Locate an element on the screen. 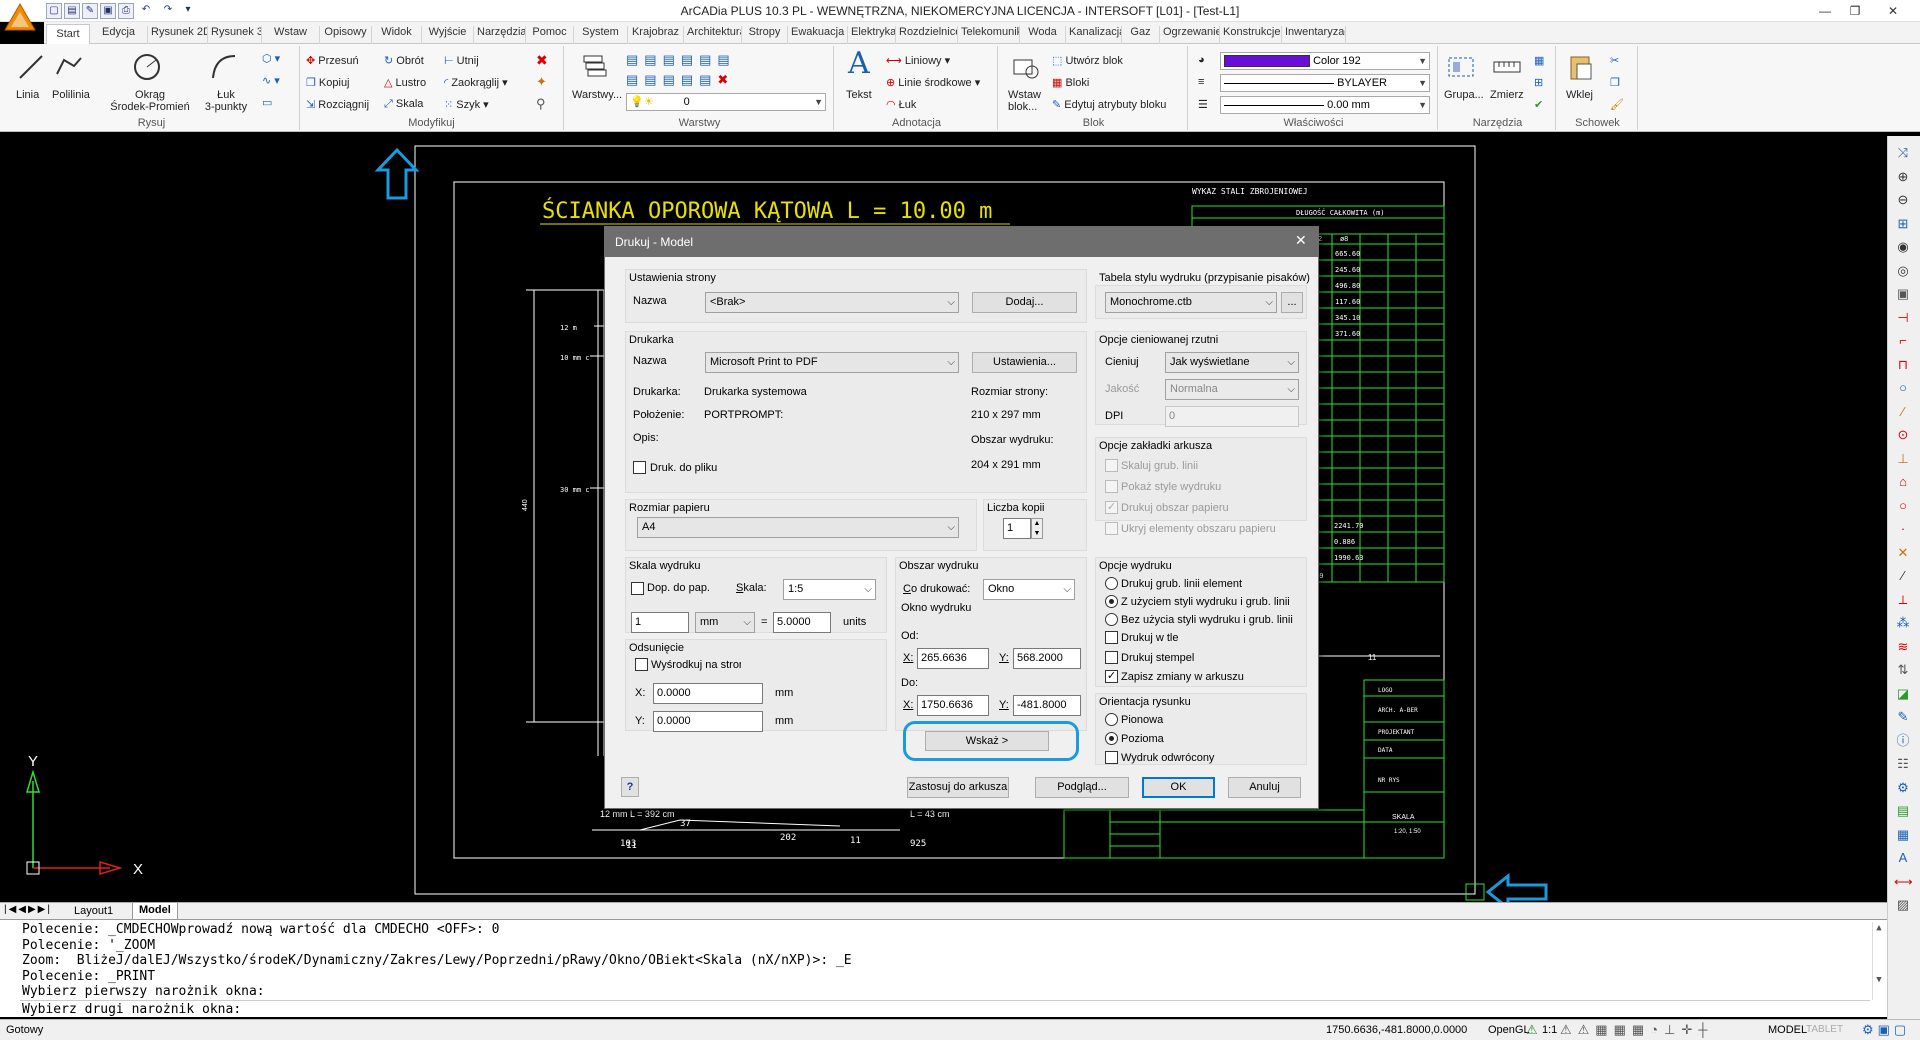  tab-gaz: Gaz is located at coordinates (1141, 35).